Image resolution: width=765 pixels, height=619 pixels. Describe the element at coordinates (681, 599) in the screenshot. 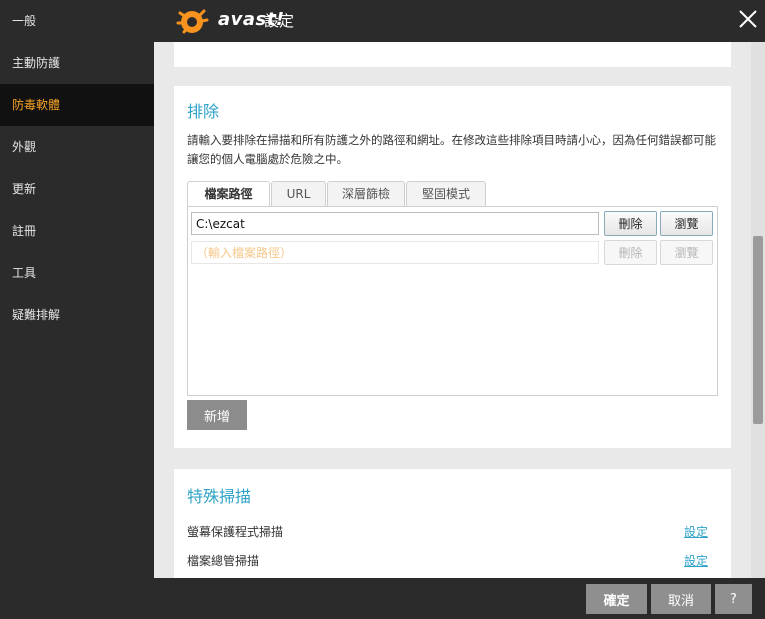

I see `cancel-button: 取消` at that location.